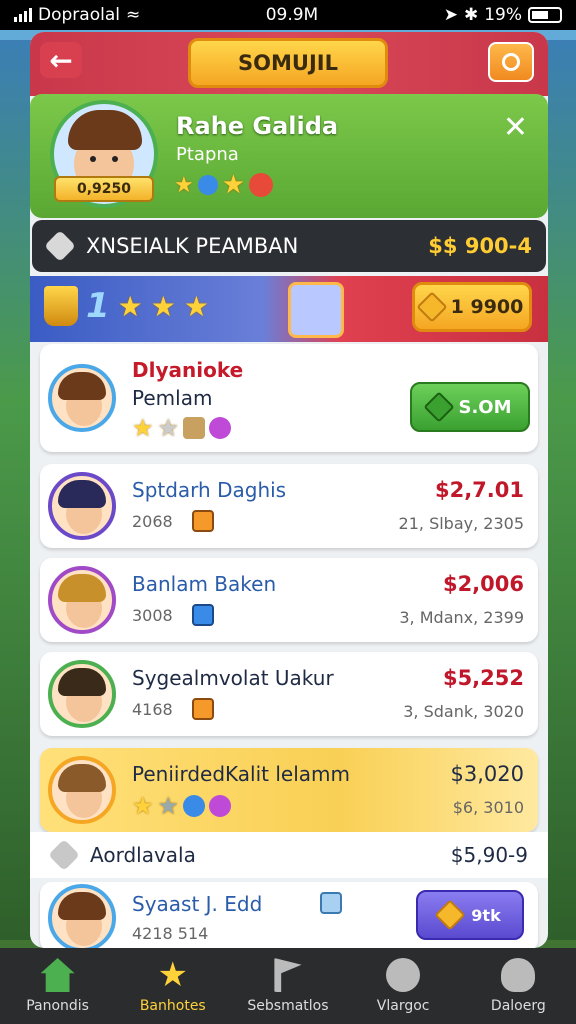 The image size is (576, 1024). I want to click on summary-value: $5,90-9, so click(489, 855).